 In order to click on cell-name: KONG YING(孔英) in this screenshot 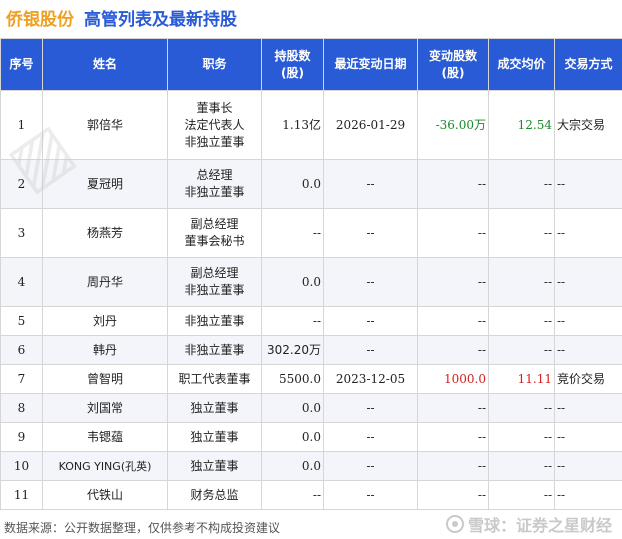, I will do `click(105, 466)`.